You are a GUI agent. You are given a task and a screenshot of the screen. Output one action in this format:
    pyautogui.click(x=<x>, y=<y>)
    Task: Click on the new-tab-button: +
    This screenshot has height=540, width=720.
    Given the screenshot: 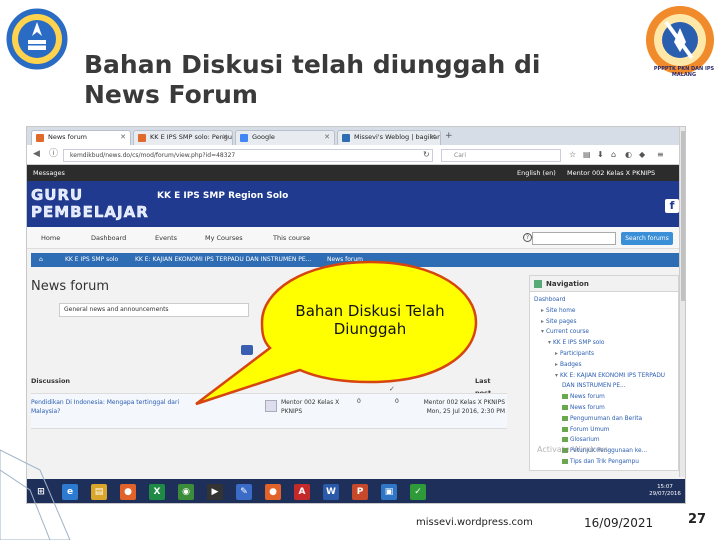 What is the action you would take?
    pyautogui.click(x=449, y=136)
    